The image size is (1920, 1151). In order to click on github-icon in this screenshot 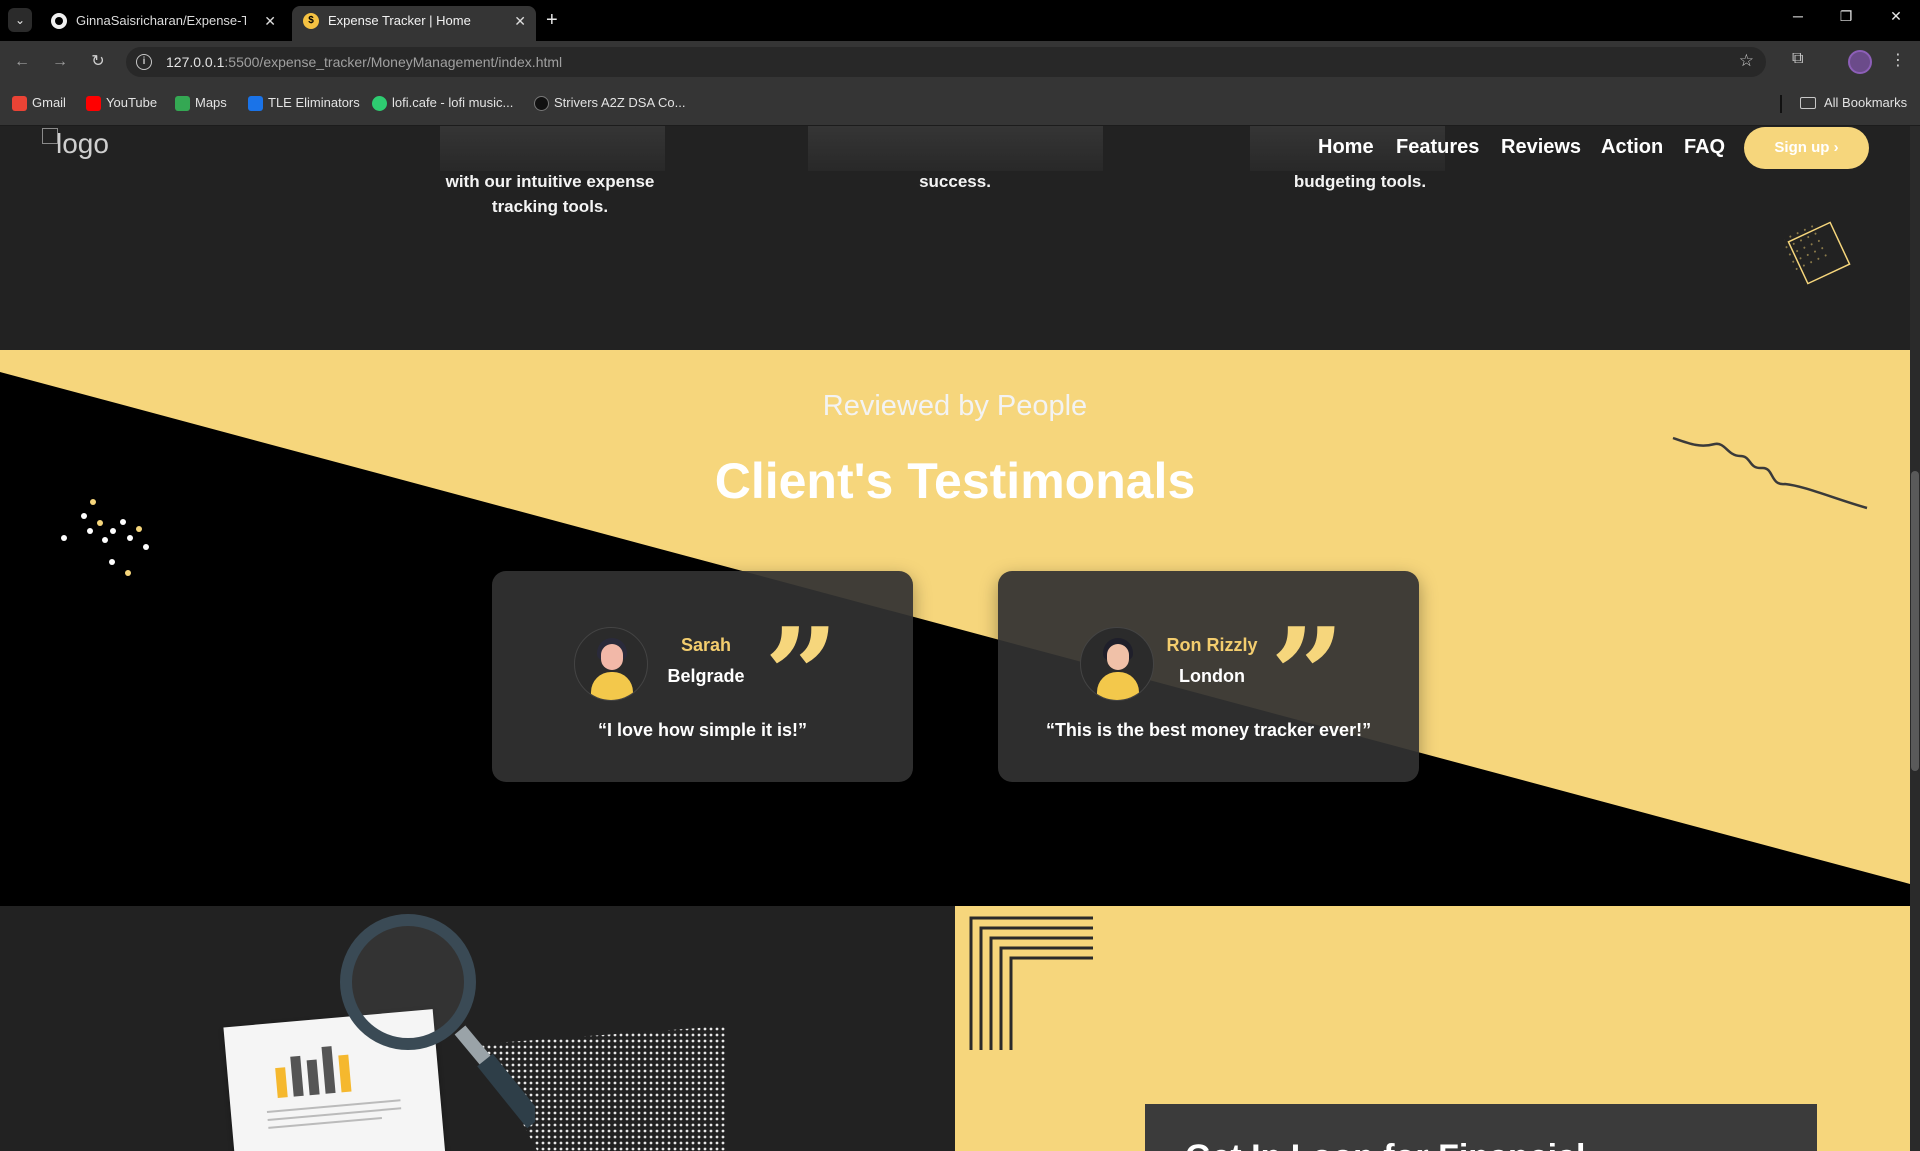, I will do `click(59, 21)`.